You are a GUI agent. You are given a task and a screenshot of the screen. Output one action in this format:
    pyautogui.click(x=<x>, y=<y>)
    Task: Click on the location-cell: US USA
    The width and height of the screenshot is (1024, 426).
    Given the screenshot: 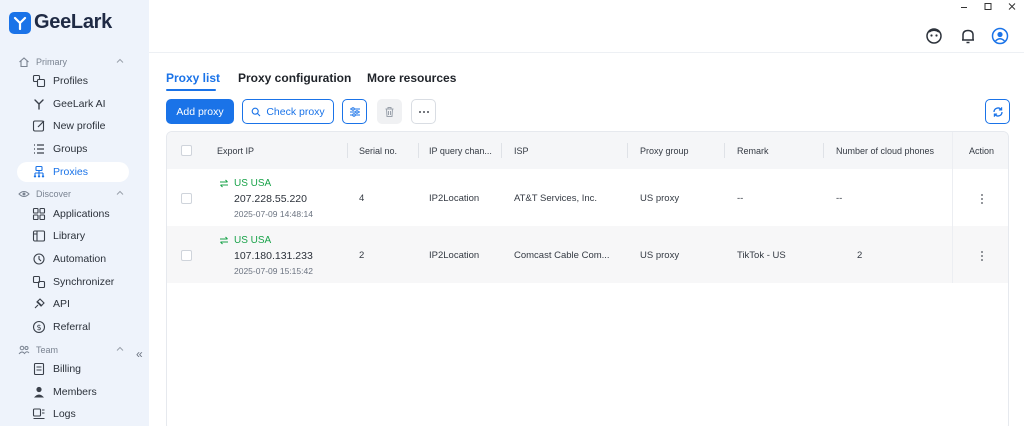 What is the action you would take?
    pyautogui.click(x=245, y=183)
    